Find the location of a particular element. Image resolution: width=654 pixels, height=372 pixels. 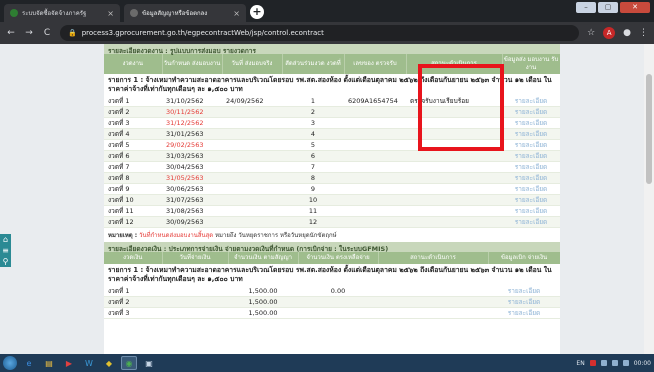

reload-icon: C is located at coordinates (47, 33).